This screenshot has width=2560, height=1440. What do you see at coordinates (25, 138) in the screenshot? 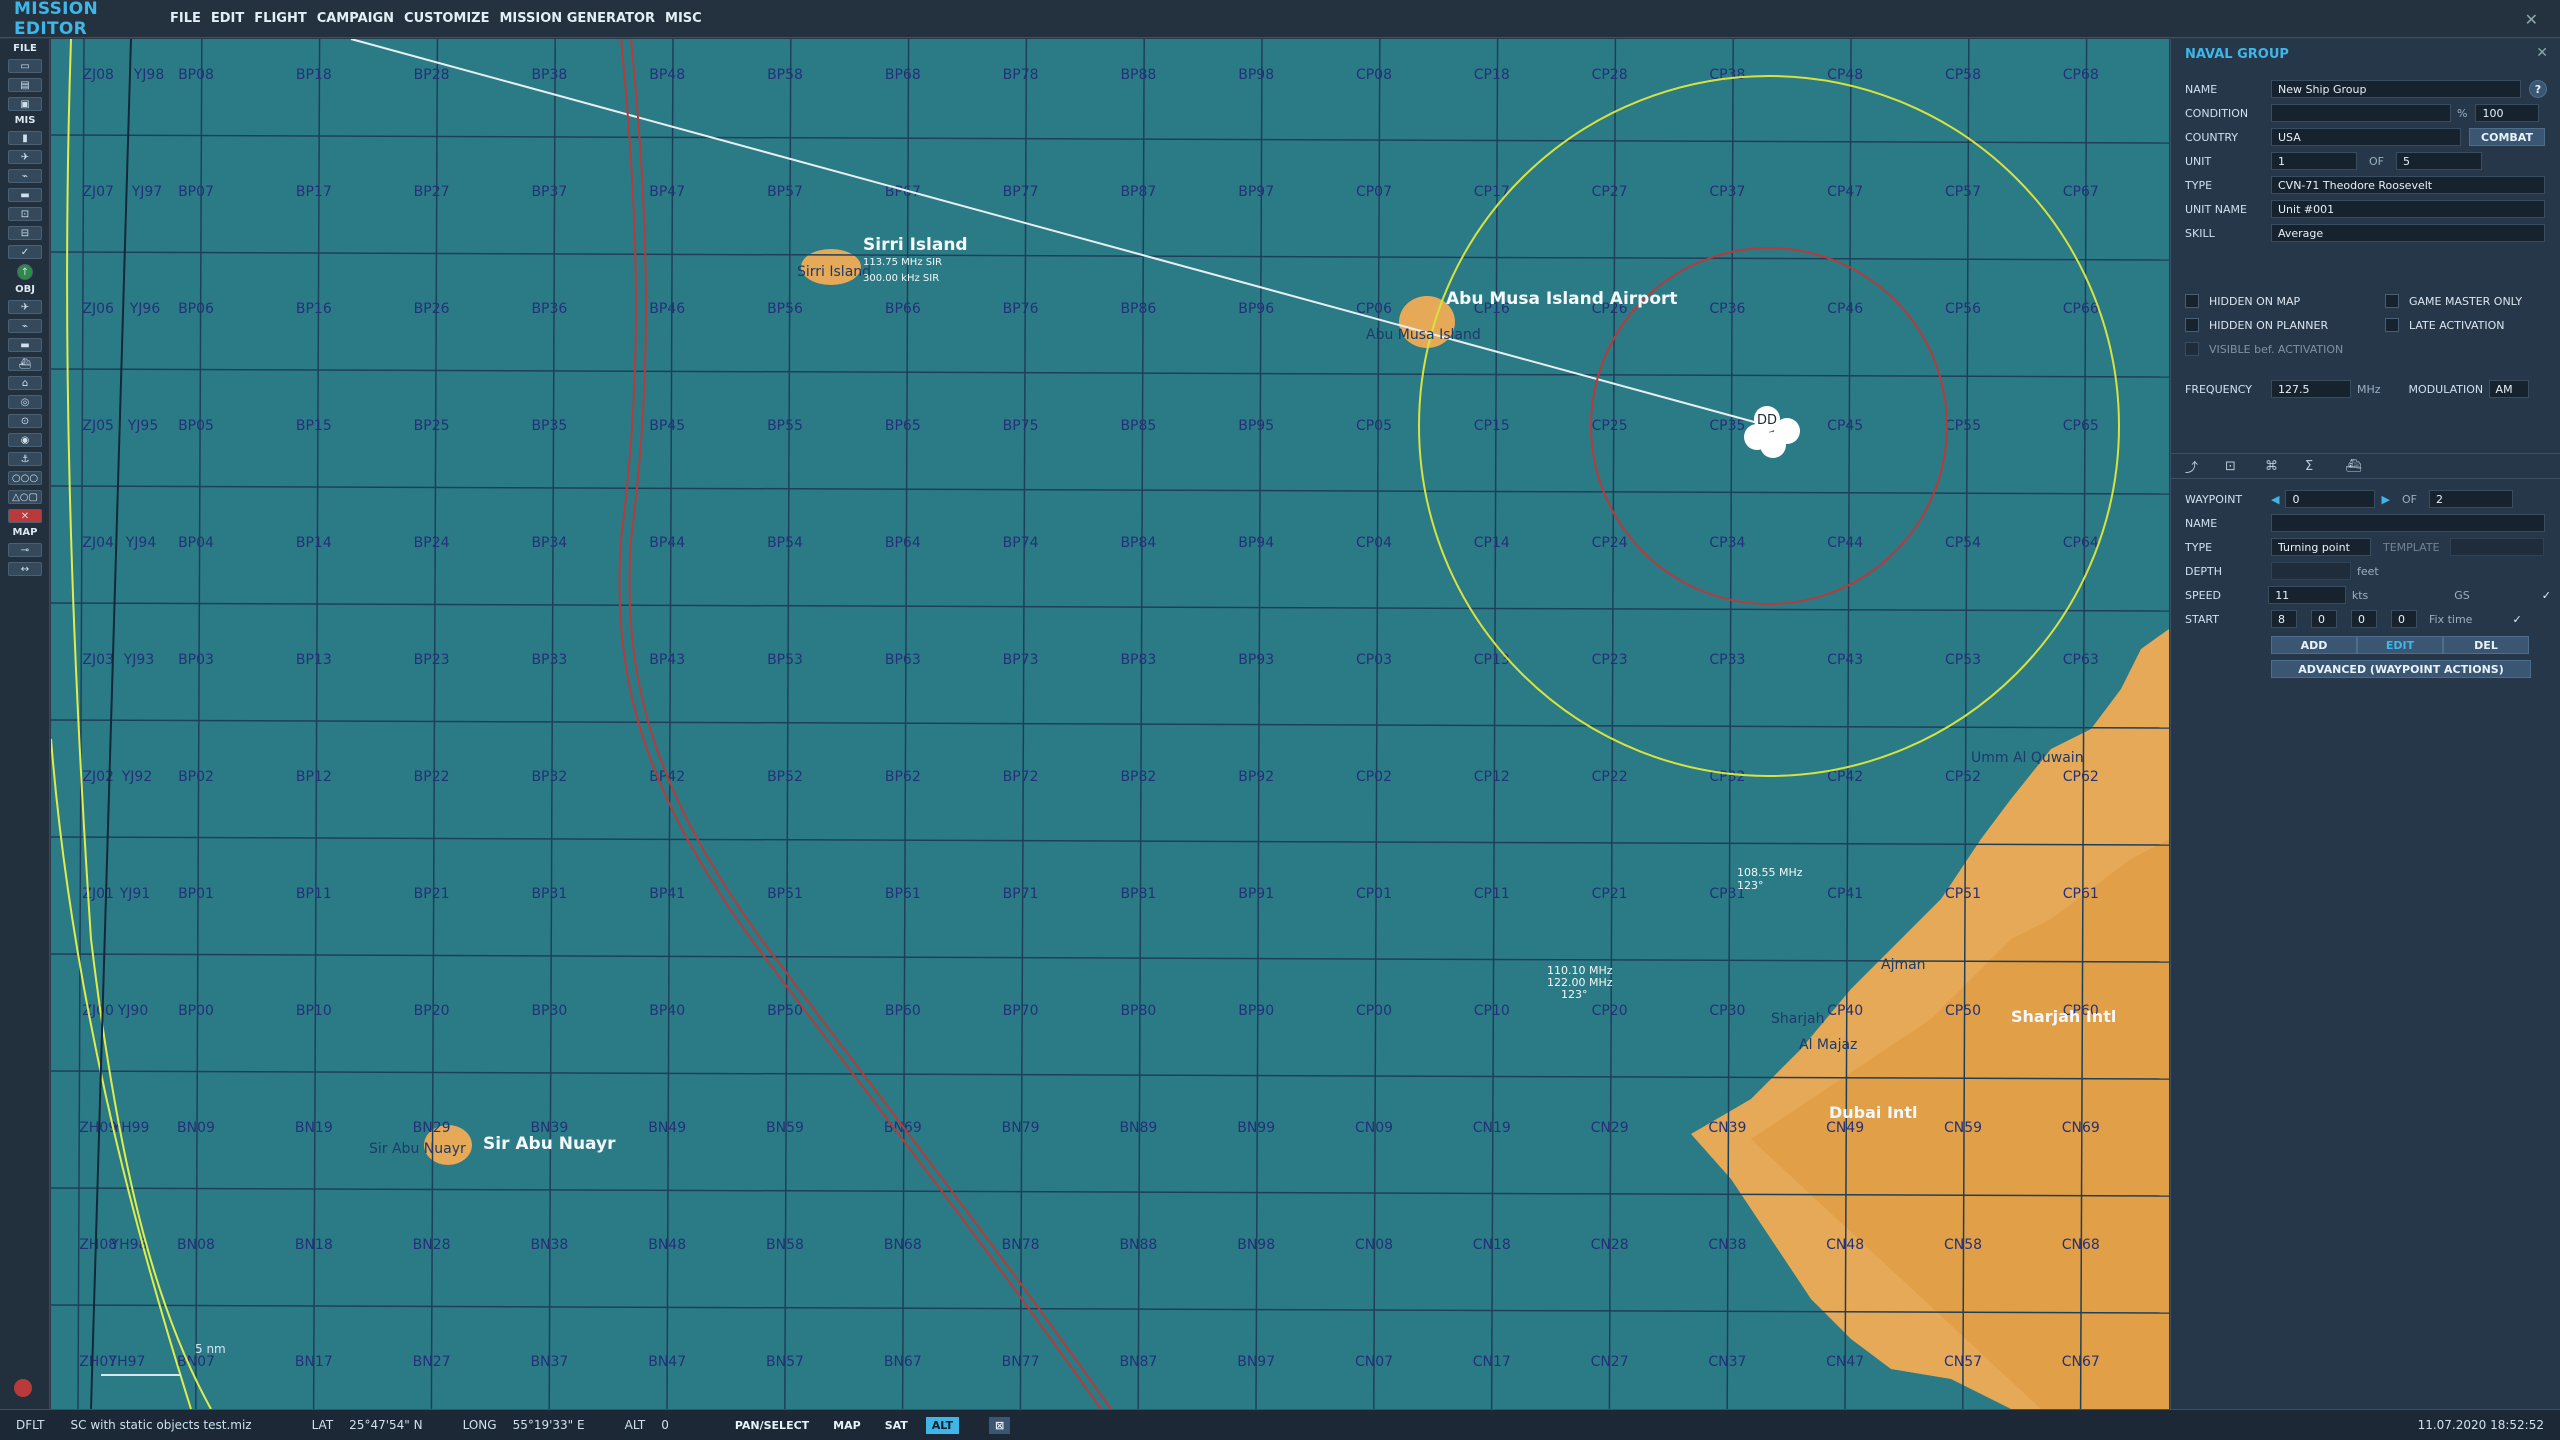
I see `briefing-icon: ▮` at bounding box center [25, 138].